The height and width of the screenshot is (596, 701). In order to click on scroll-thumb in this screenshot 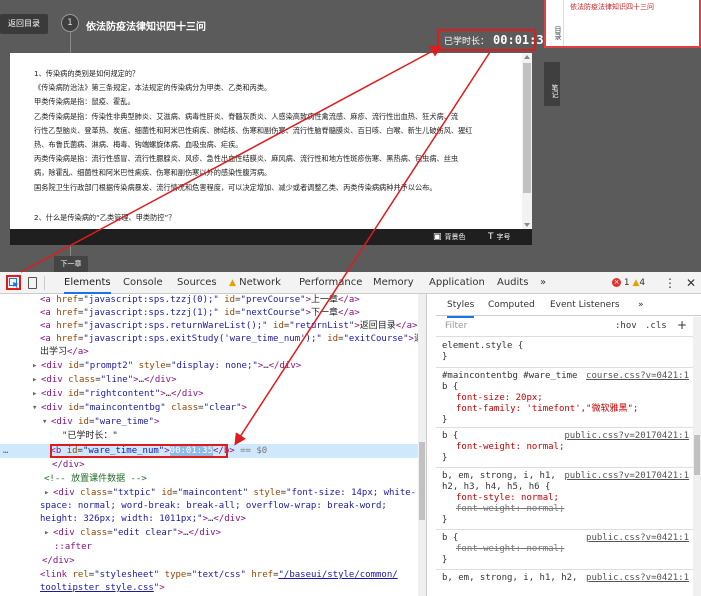, I will do `click(527, 128)`.